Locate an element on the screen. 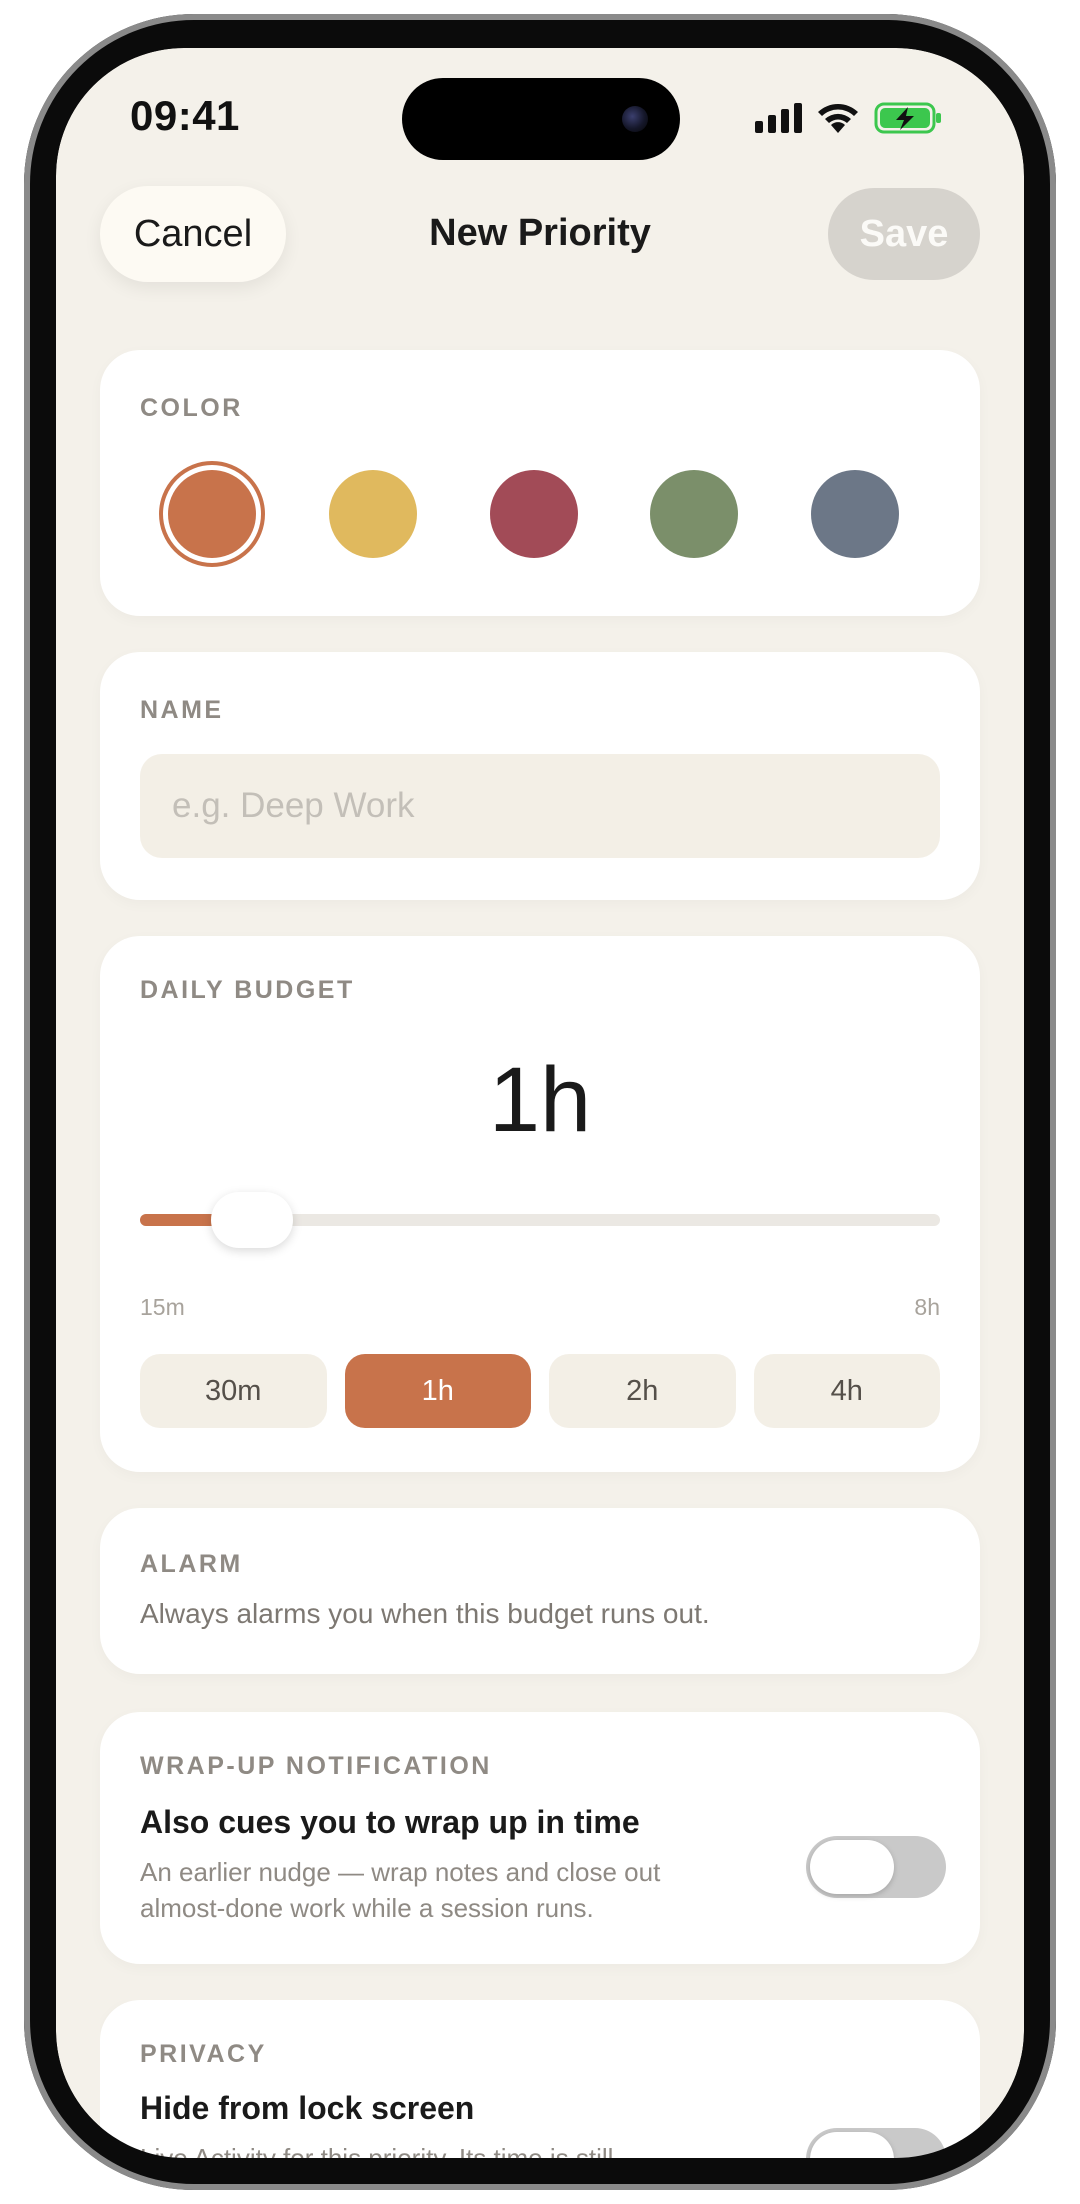 This screenshot has height=2204, width=1080. color-swatch-sage is located at coordinates (694, 514).